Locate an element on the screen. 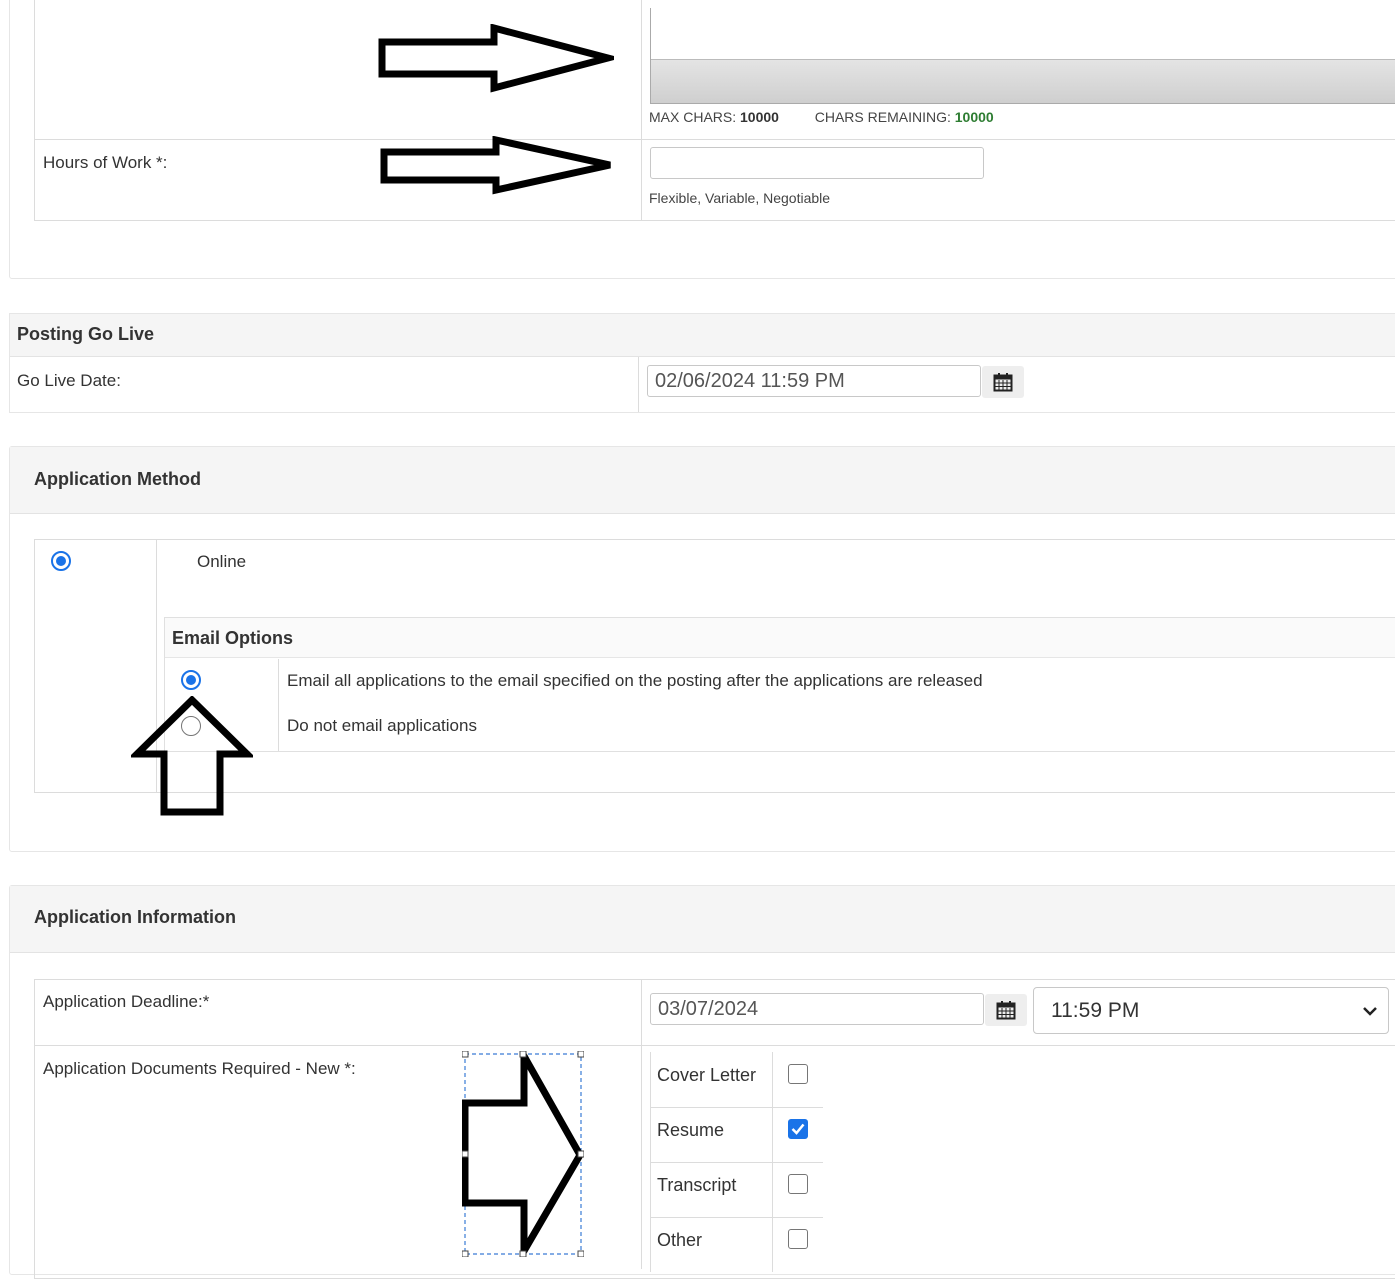  application-deadline-label: Application Deadline:* is located at coordinates (126, 1001).